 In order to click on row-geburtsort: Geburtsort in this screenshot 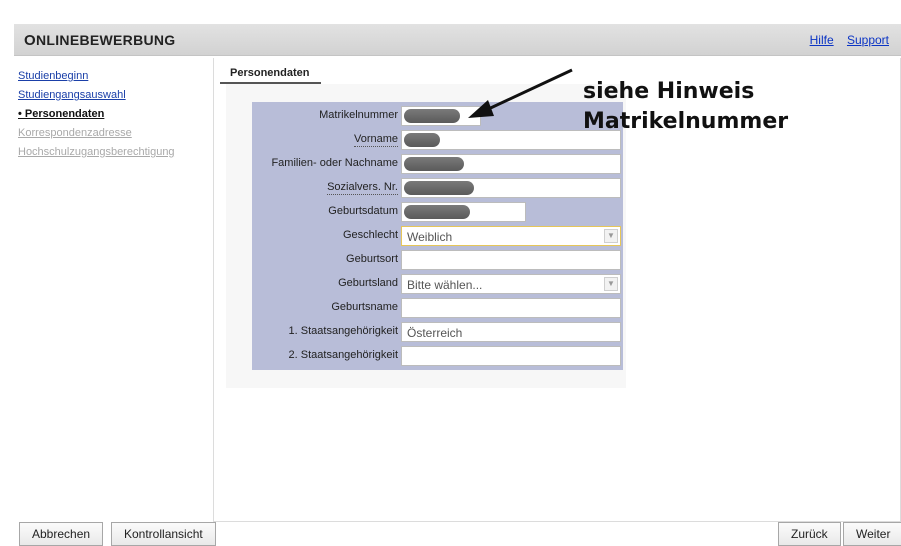, I will do `click(437, 260)`.